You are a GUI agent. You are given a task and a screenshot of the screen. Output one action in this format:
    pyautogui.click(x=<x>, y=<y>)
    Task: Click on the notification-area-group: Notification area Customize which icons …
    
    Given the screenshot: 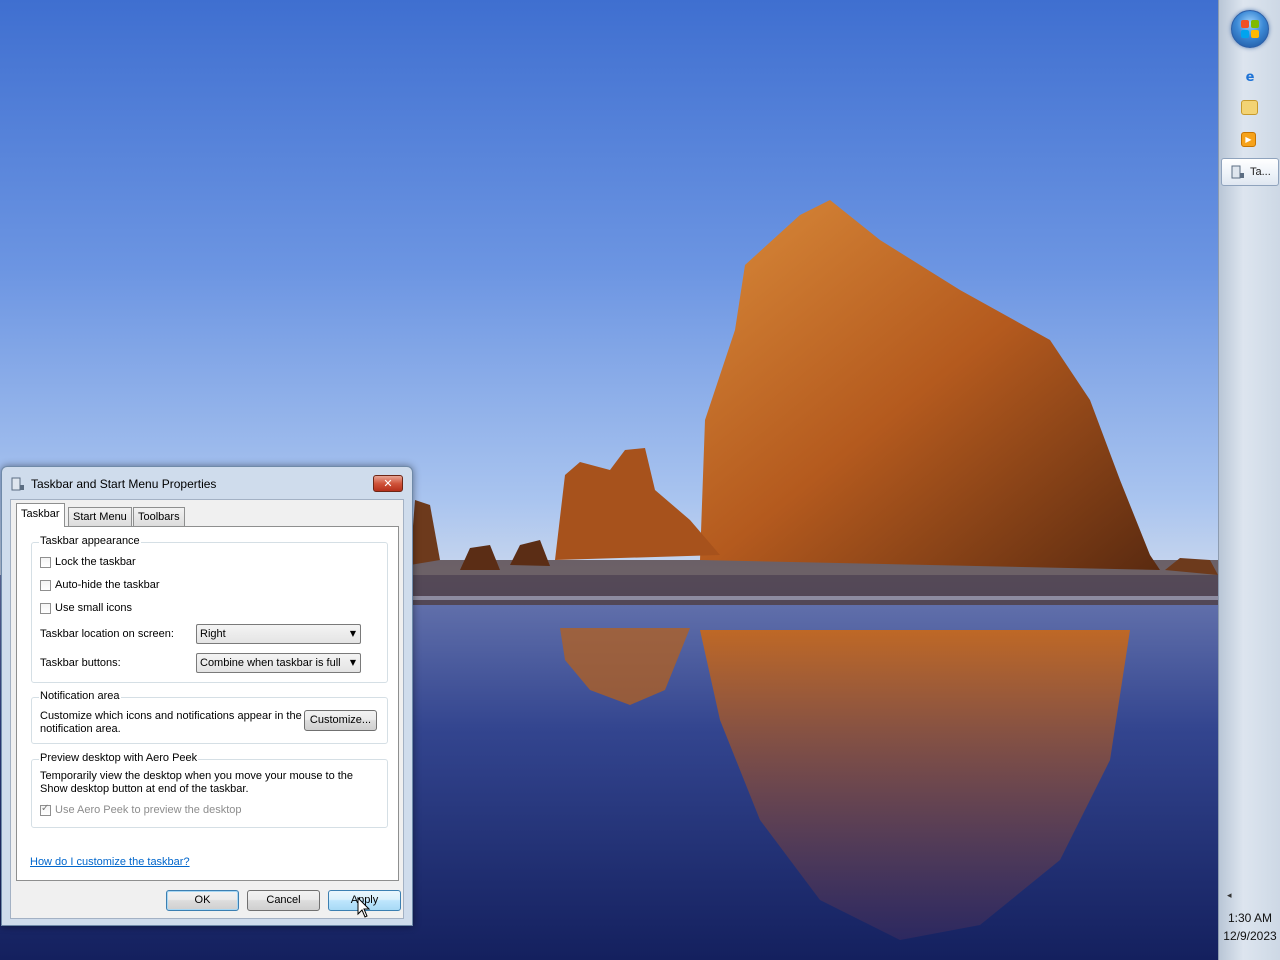 What is the action you would take?
    pyautogui.click(x=209, y=717)
    